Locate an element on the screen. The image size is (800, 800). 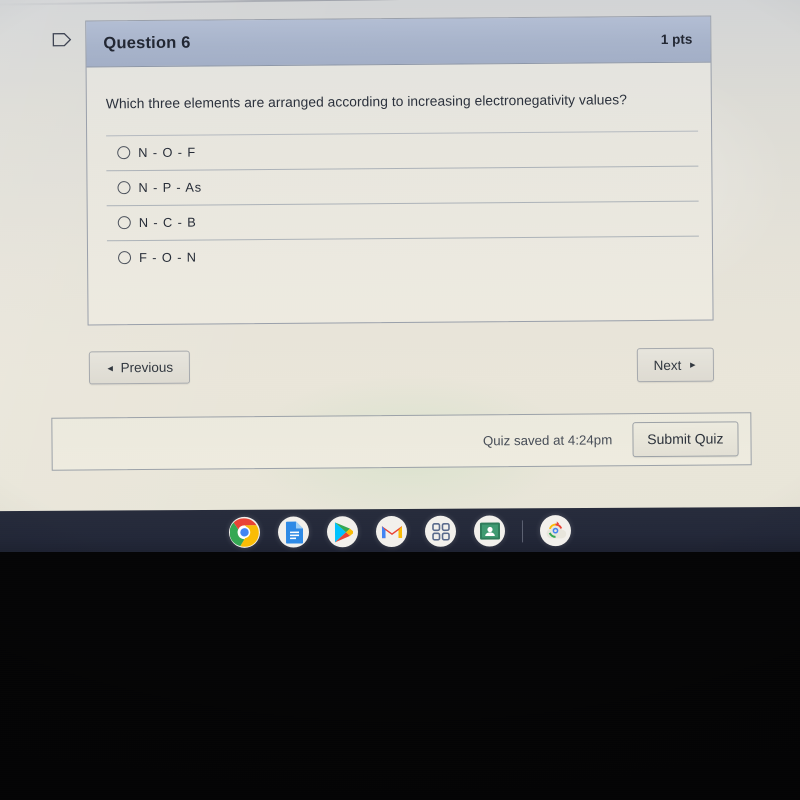
answer-option-label: N - O - F is located at coordinates (167, 153).